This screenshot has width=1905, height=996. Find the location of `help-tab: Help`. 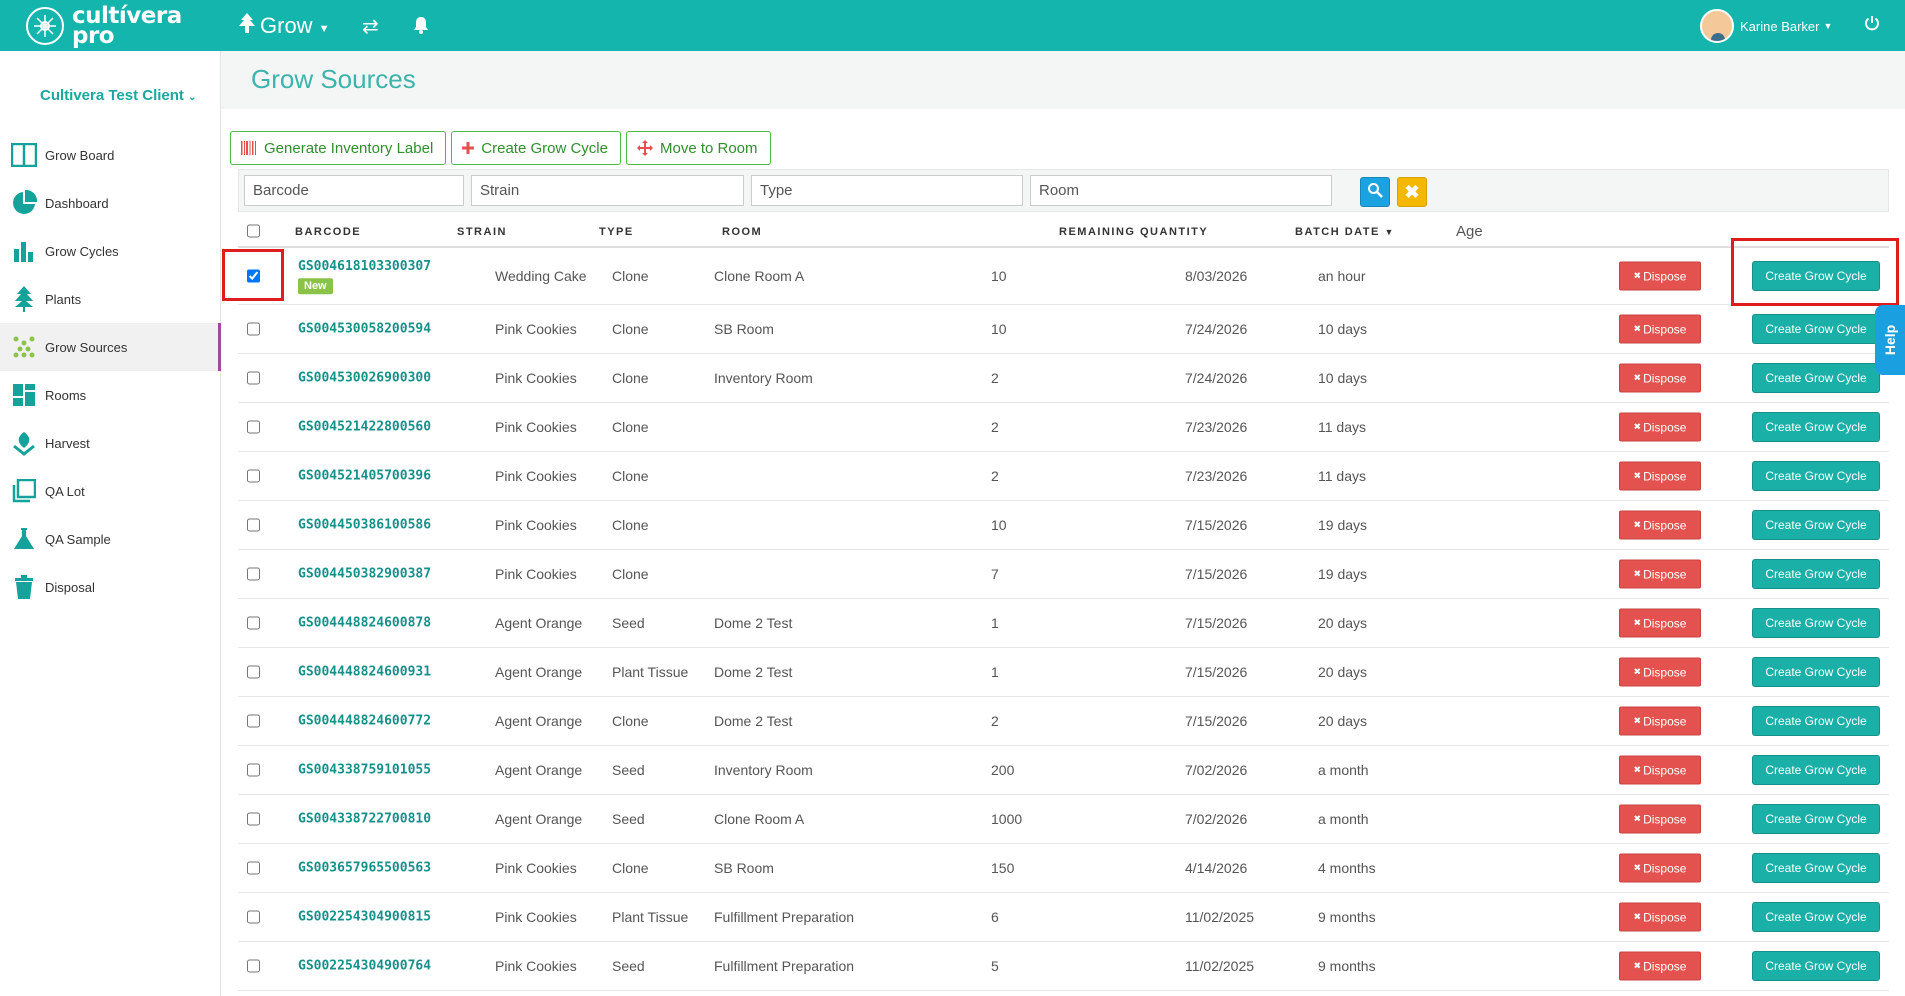

help-tab: Help is located at coordinates (1890, 340).